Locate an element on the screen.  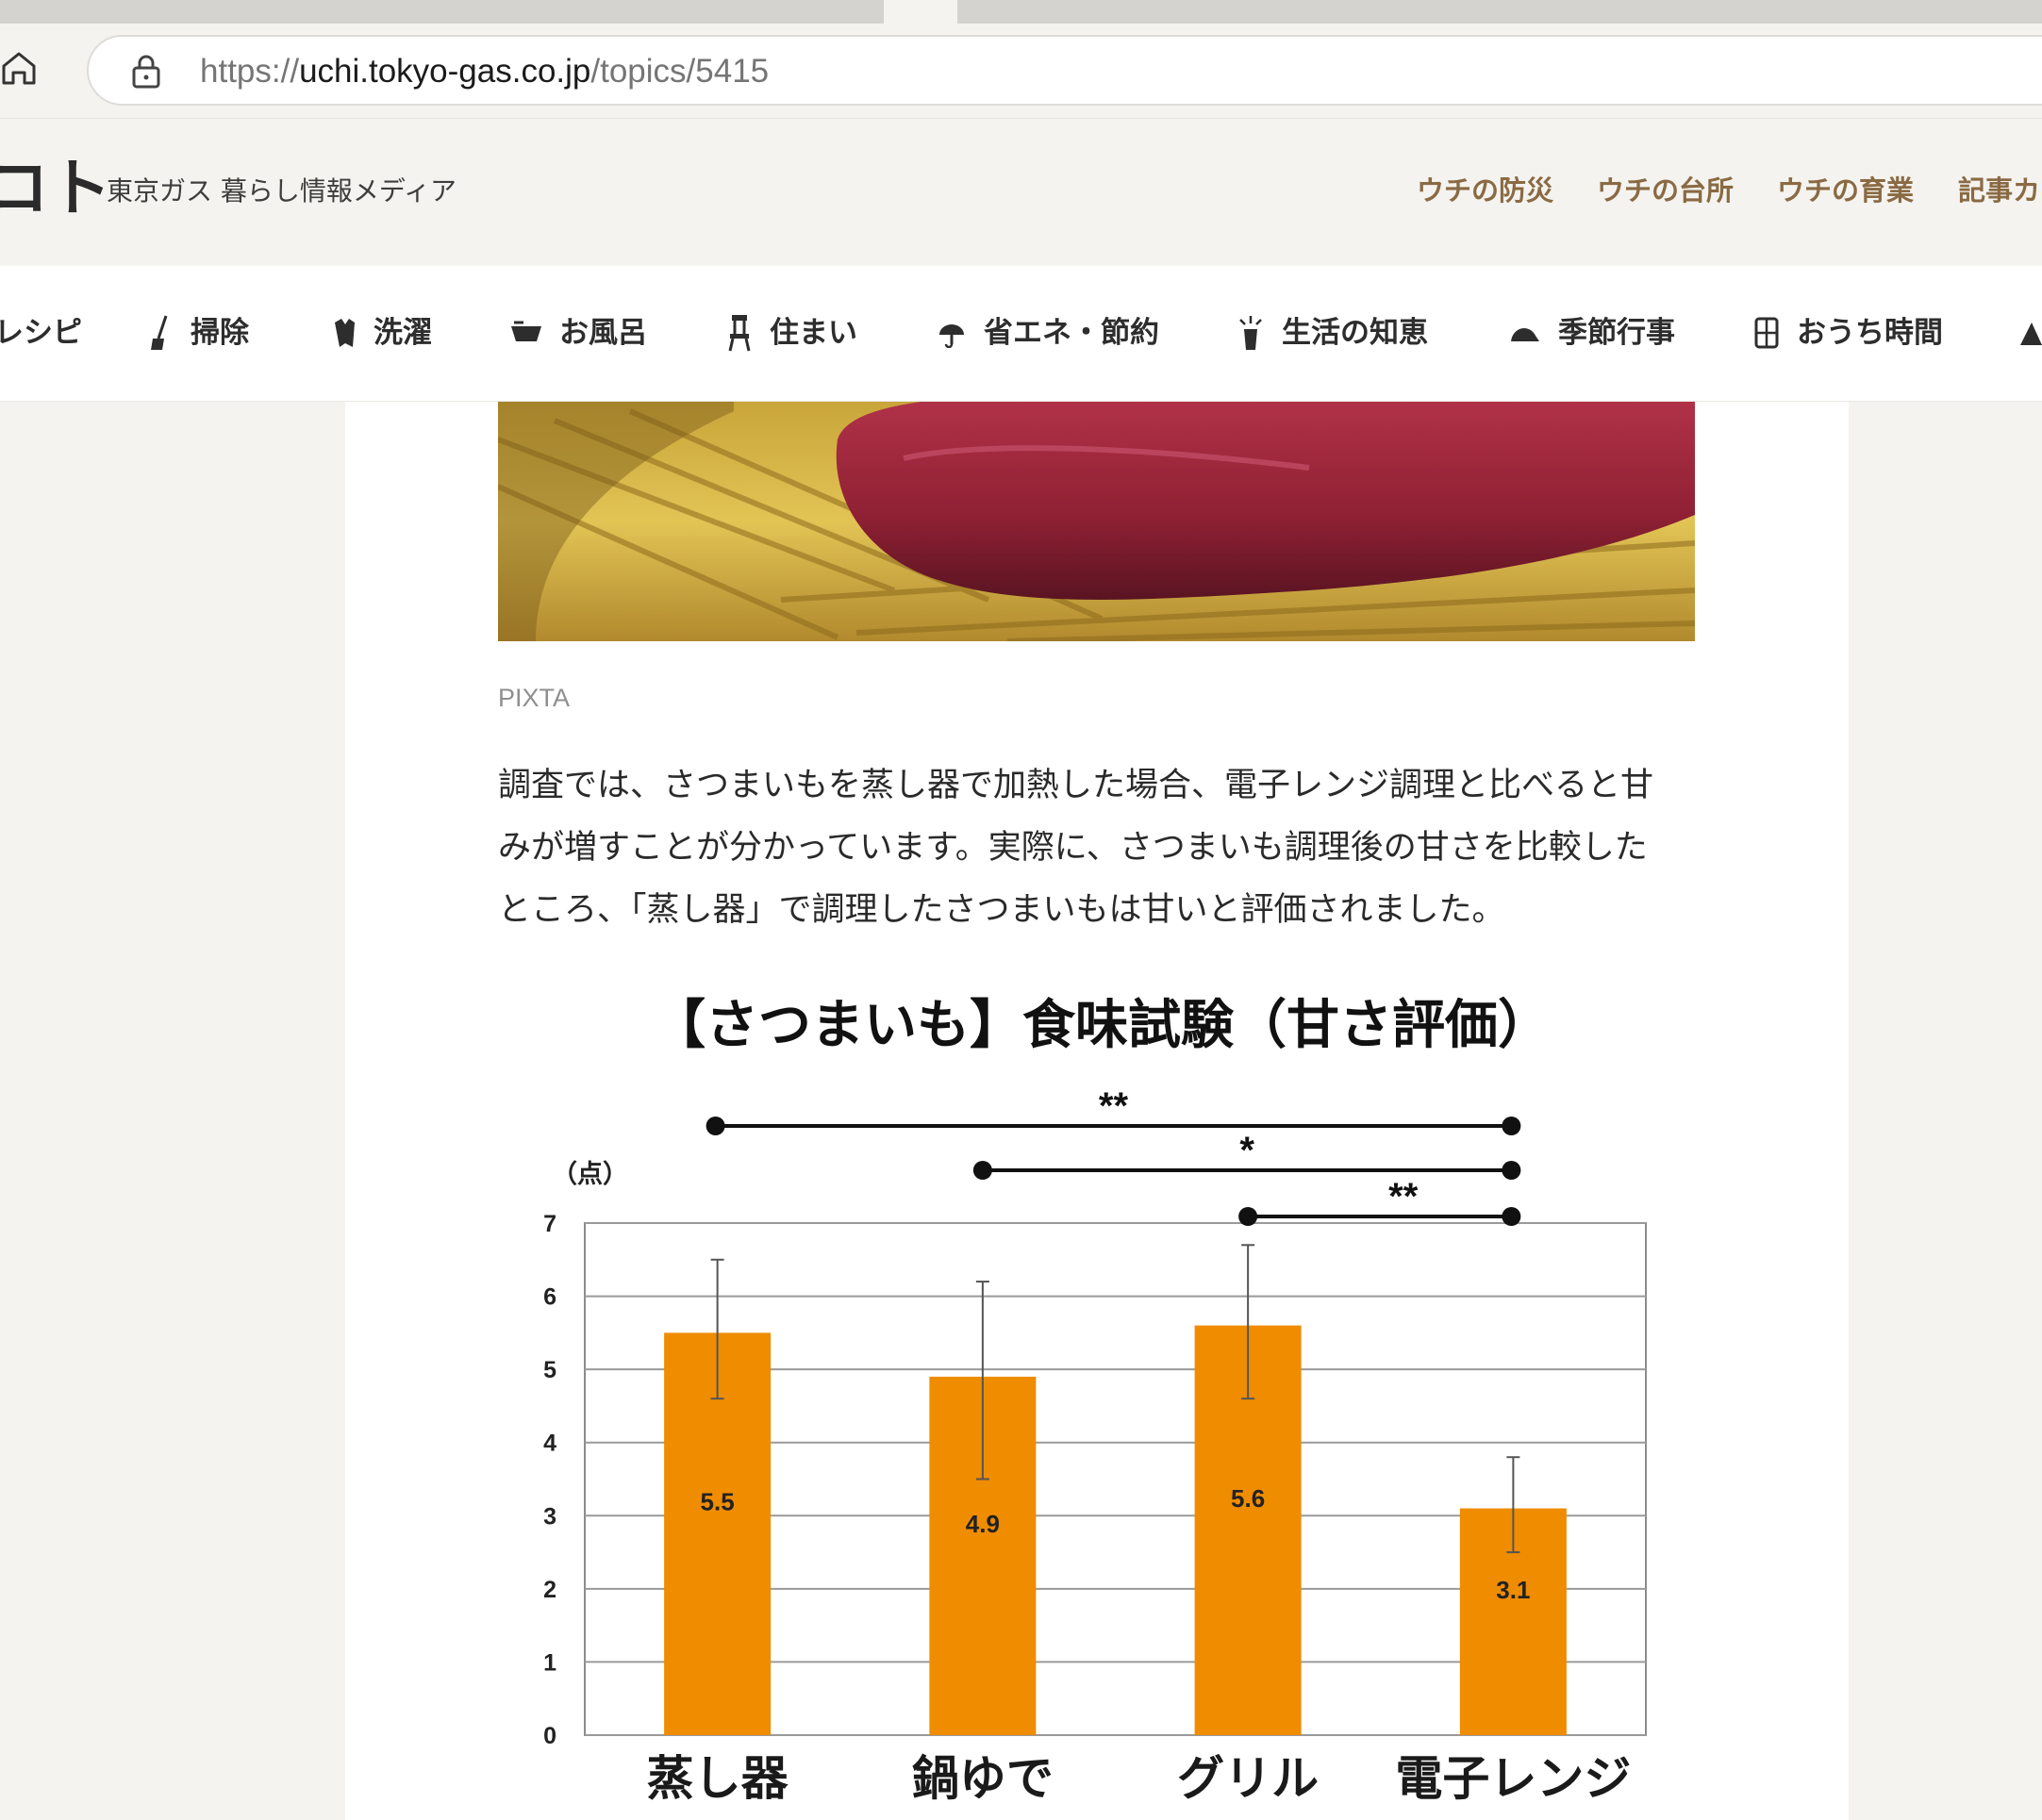
nav-item-label: お風呂 is located at coordinates (603, 333).